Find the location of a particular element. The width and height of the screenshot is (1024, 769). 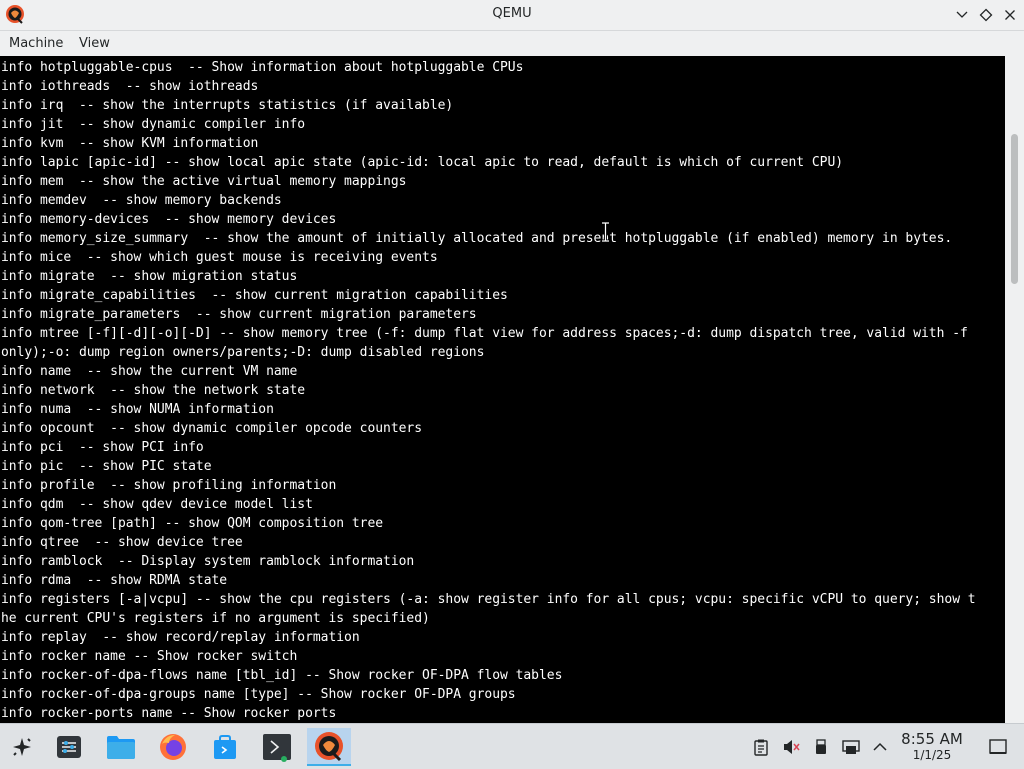

taskbar-discover is located at coordinates (225, 747).